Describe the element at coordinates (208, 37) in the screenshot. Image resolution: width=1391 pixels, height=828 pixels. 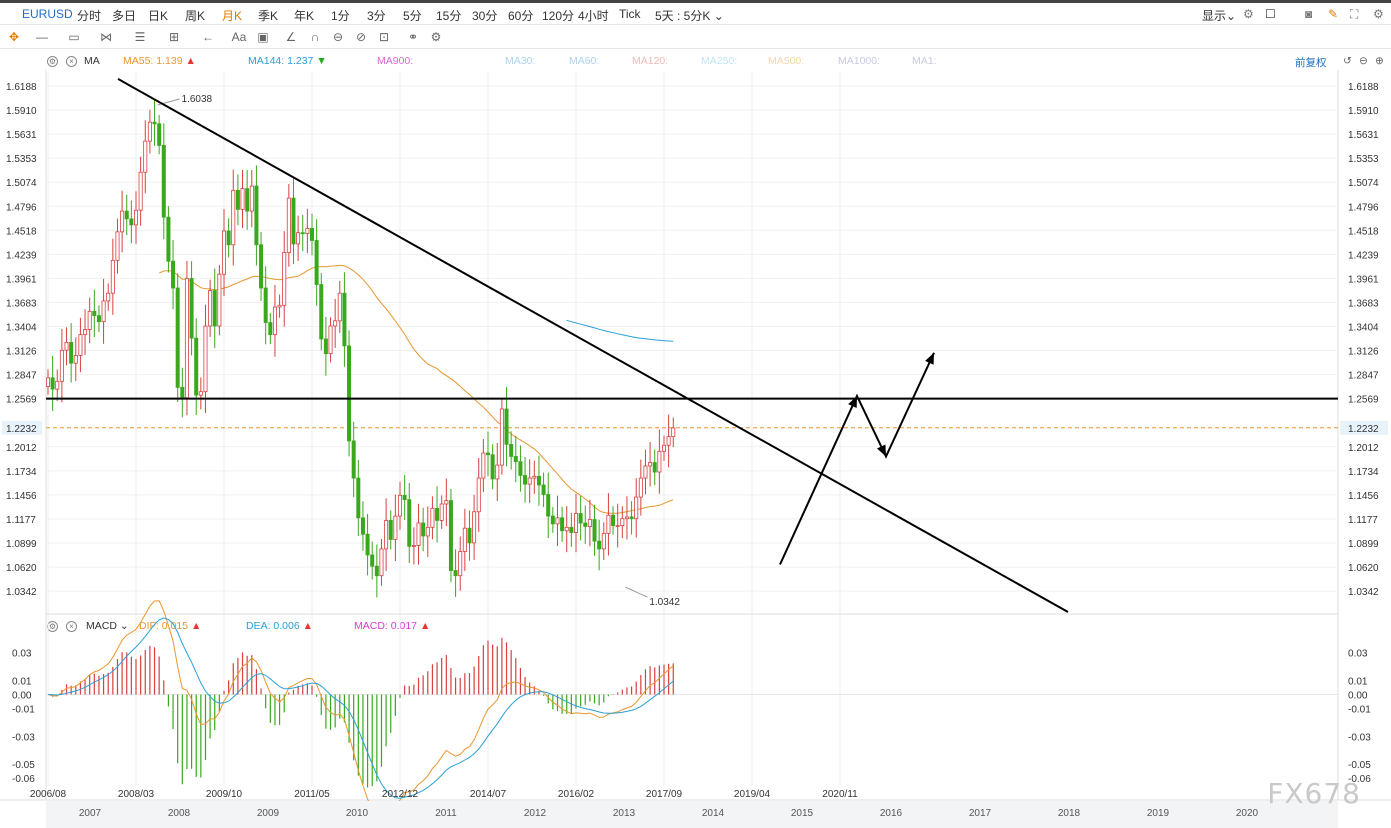
I see `arrow-tool-icon: ←` at that location.